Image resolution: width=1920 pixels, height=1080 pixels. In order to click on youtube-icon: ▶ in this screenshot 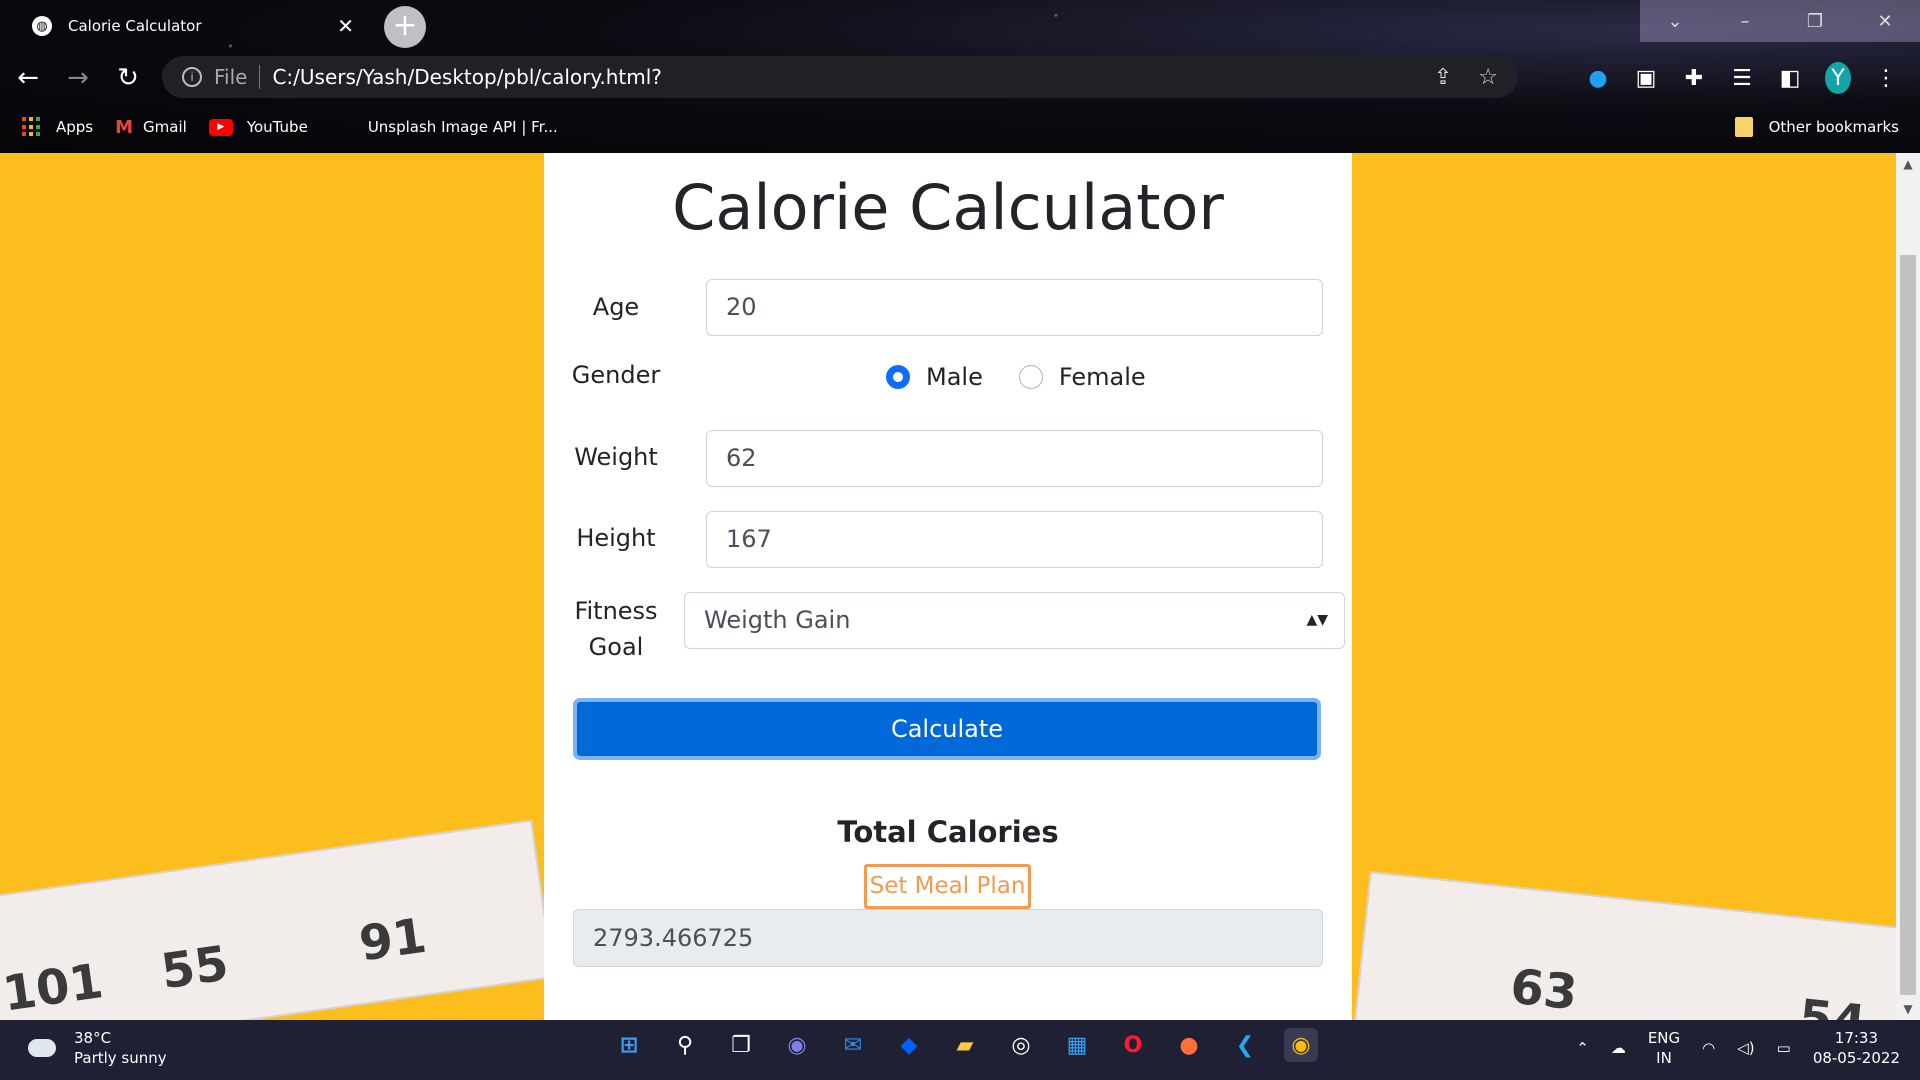, I will do `click(220, 127)`.